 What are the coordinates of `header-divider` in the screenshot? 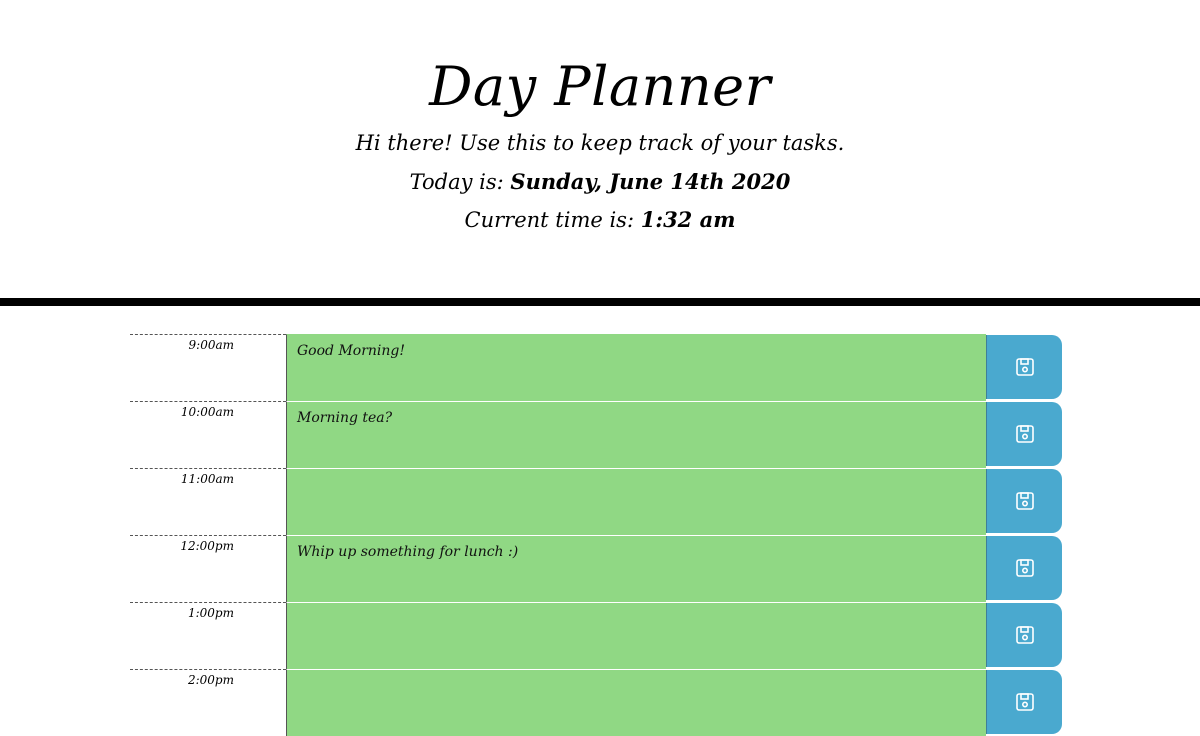 It's located at (600, 302).